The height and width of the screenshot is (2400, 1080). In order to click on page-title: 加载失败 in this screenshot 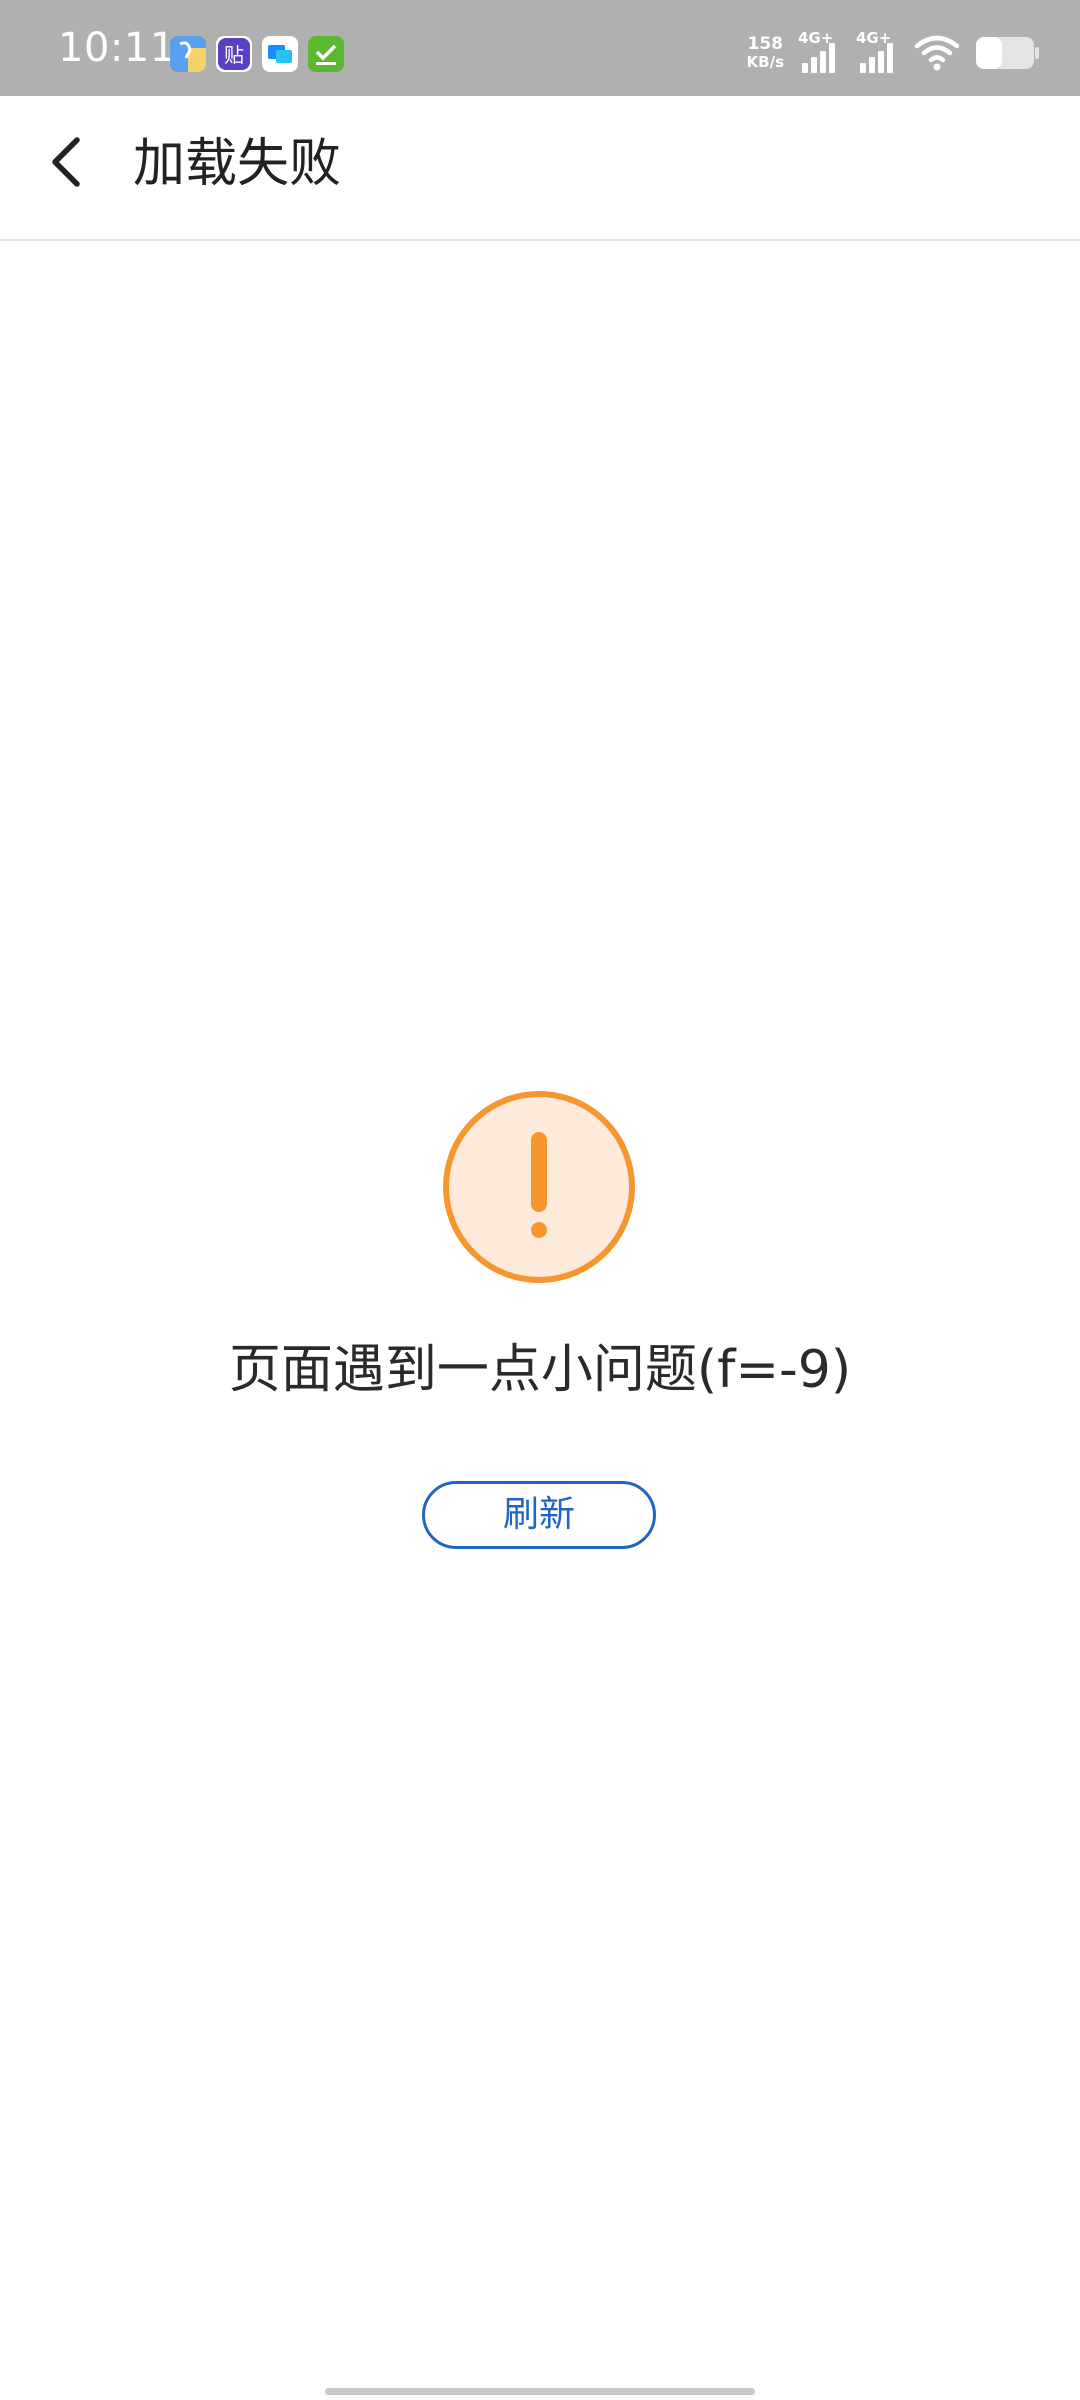, I will do `click(237, 164)`.